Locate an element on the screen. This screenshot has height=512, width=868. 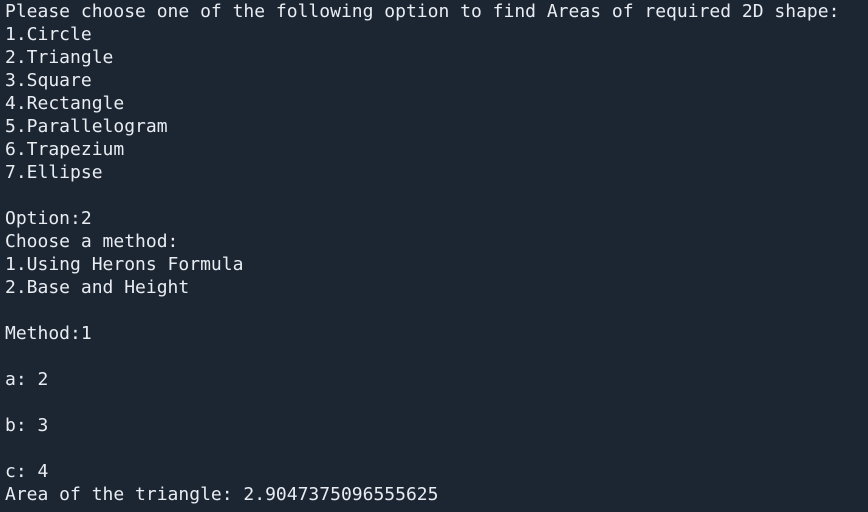
menu-option-square: 3.Square is located at coordinates (48, 80).